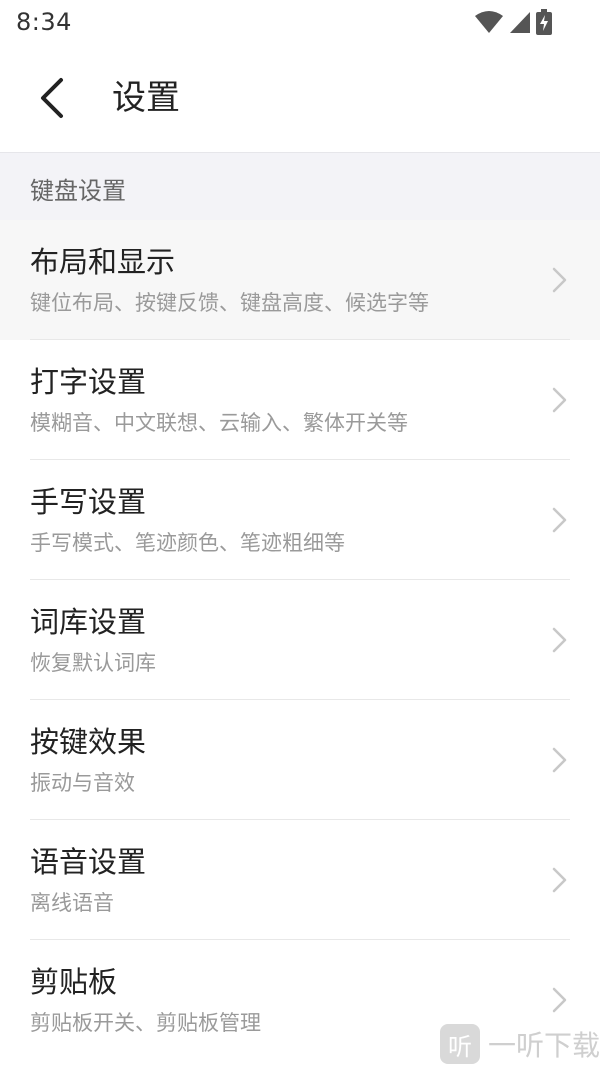 The image size is (600, 1066). I want to click on watermark-text: 一听下载, so click(544, 1045).